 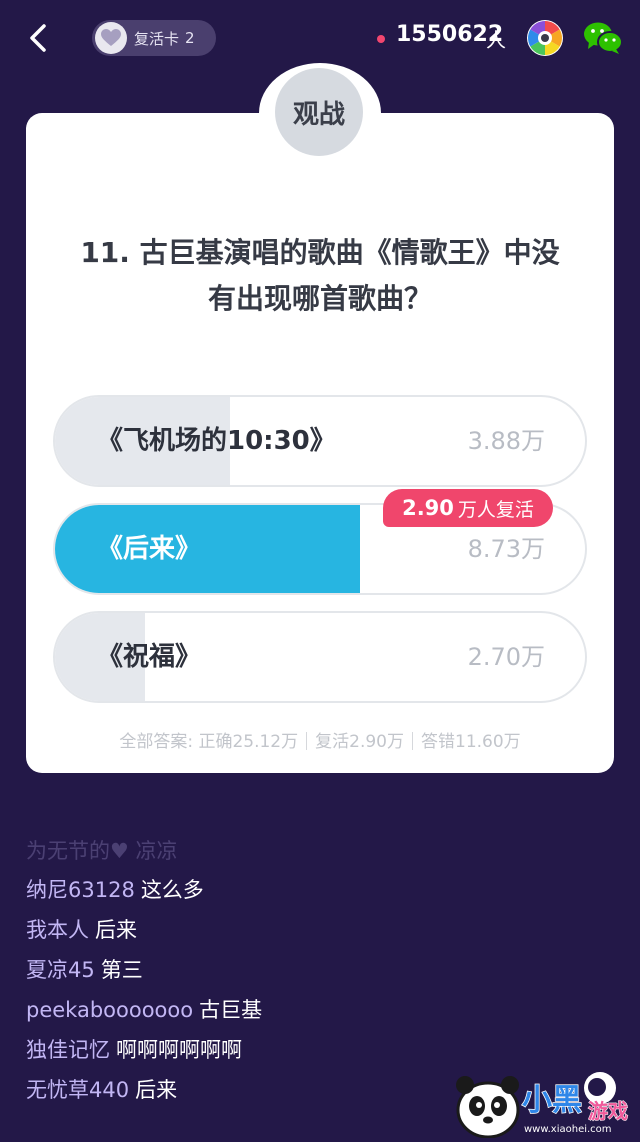 What do you see at coordinates (320, 657) in the screenshot?
I see `answer-option-3: 《祝福》 2.70万` at bounding box center [320, 657].